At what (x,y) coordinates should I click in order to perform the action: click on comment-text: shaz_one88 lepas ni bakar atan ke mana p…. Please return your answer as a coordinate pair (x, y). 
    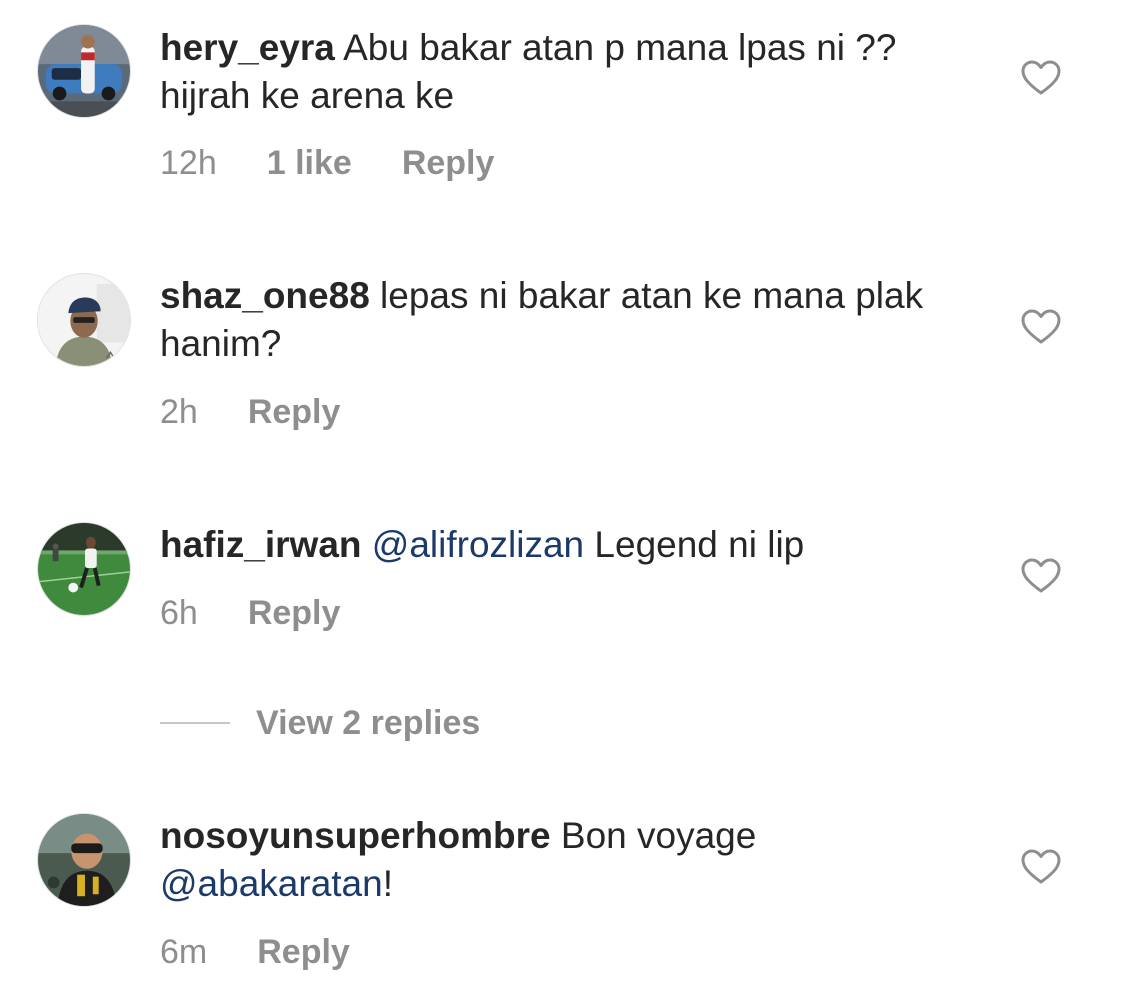
    Looking at the image, I should click on (550, 320).